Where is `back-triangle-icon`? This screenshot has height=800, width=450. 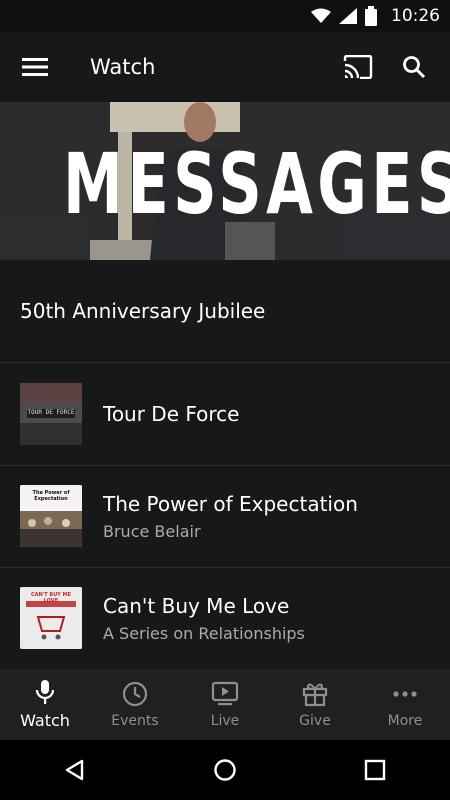 back-triangle-icon is located at coordinates (74, 770).